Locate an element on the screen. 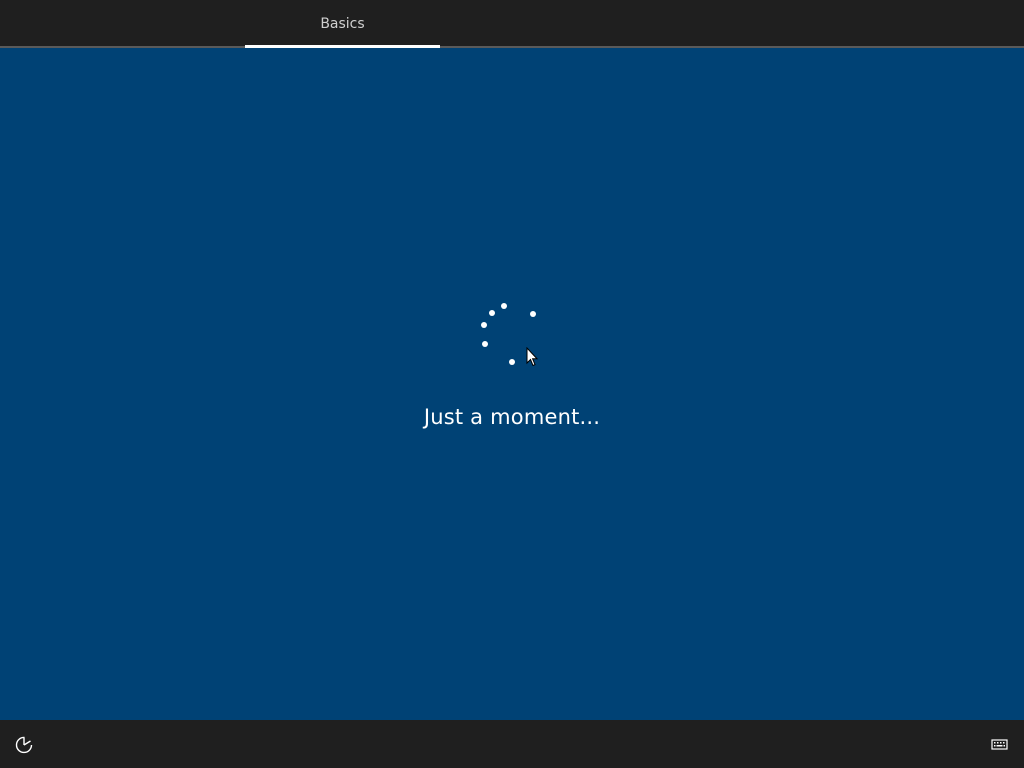 This screenshot has width=1024, height=768. ease-of-access-button is located at coordinates (24, 745).